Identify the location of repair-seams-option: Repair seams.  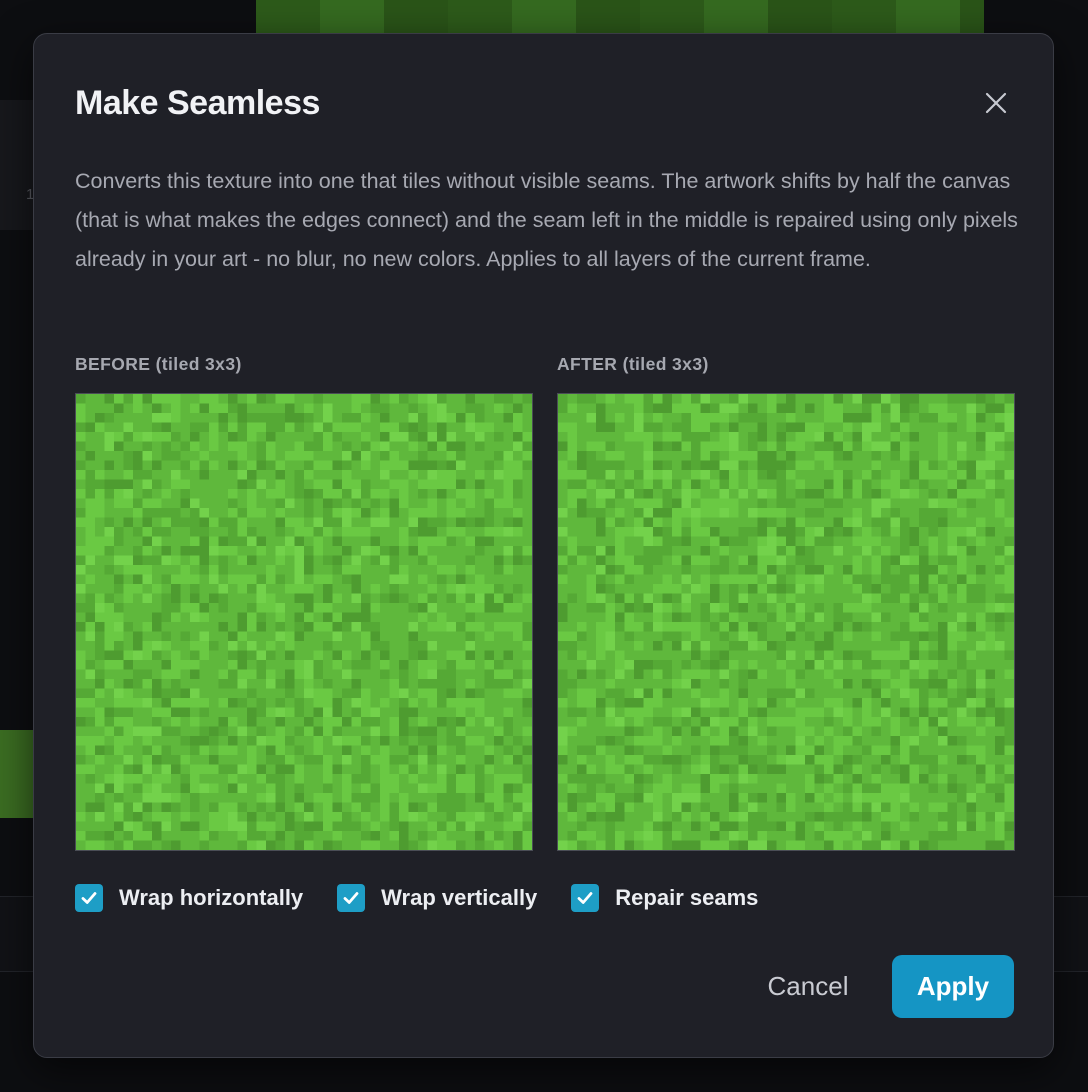
(664, 898).